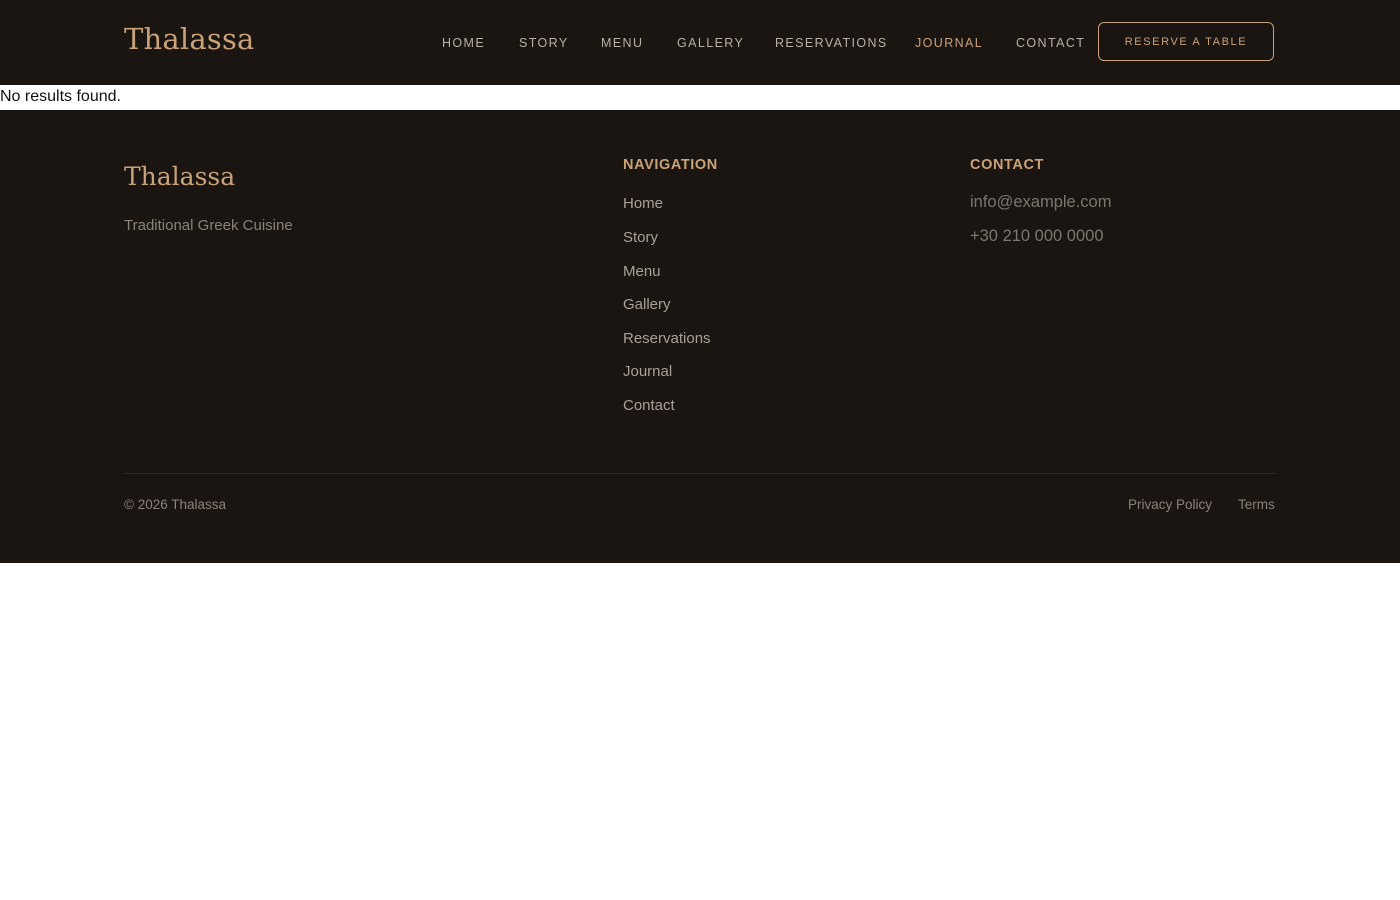 The image size is (1400, 900). Describe the element at coordinates (700, 473) in the screenshot. I see `footer-divider` at that location.